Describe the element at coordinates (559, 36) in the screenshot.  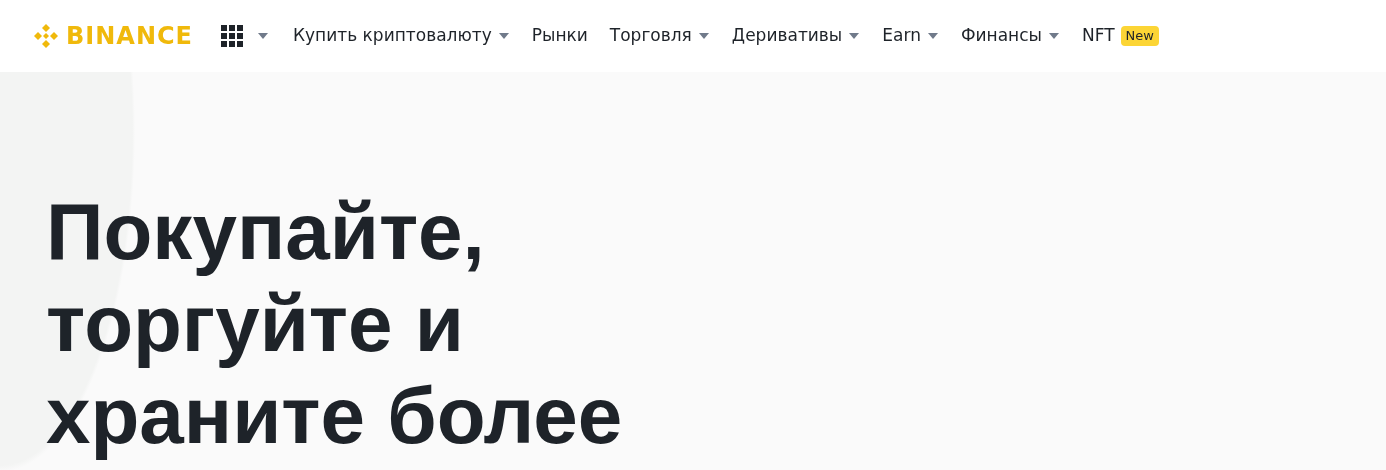
I see `nav-link: Рынки` at that location.